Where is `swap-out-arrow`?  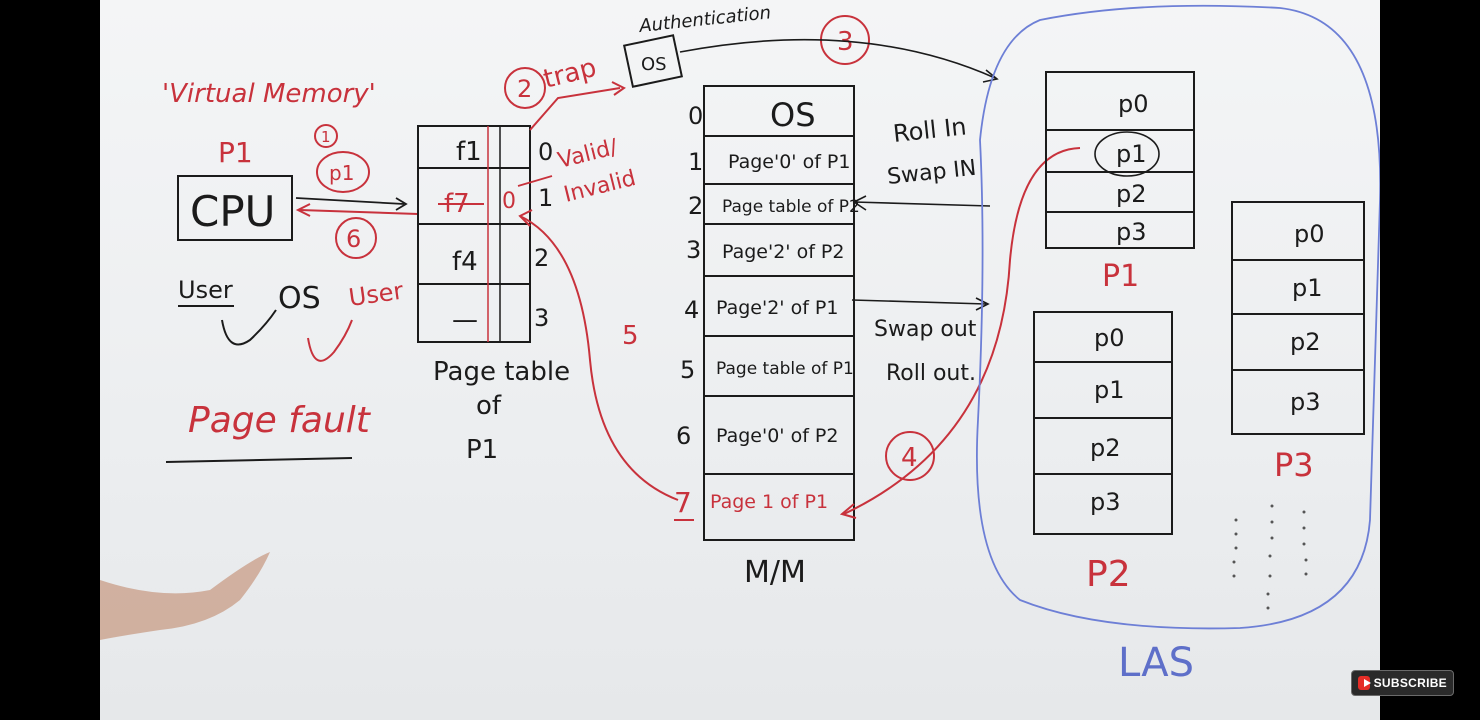
swap-out-arrow is located at coordinates (919, 302).